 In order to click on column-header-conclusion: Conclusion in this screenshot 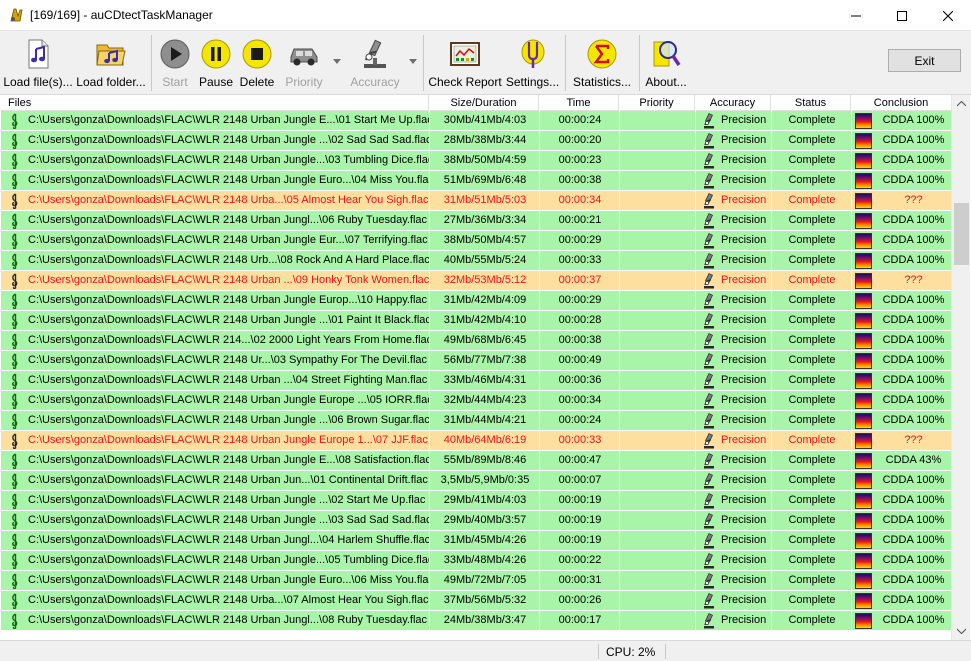, I will do `click(901, 103)`.